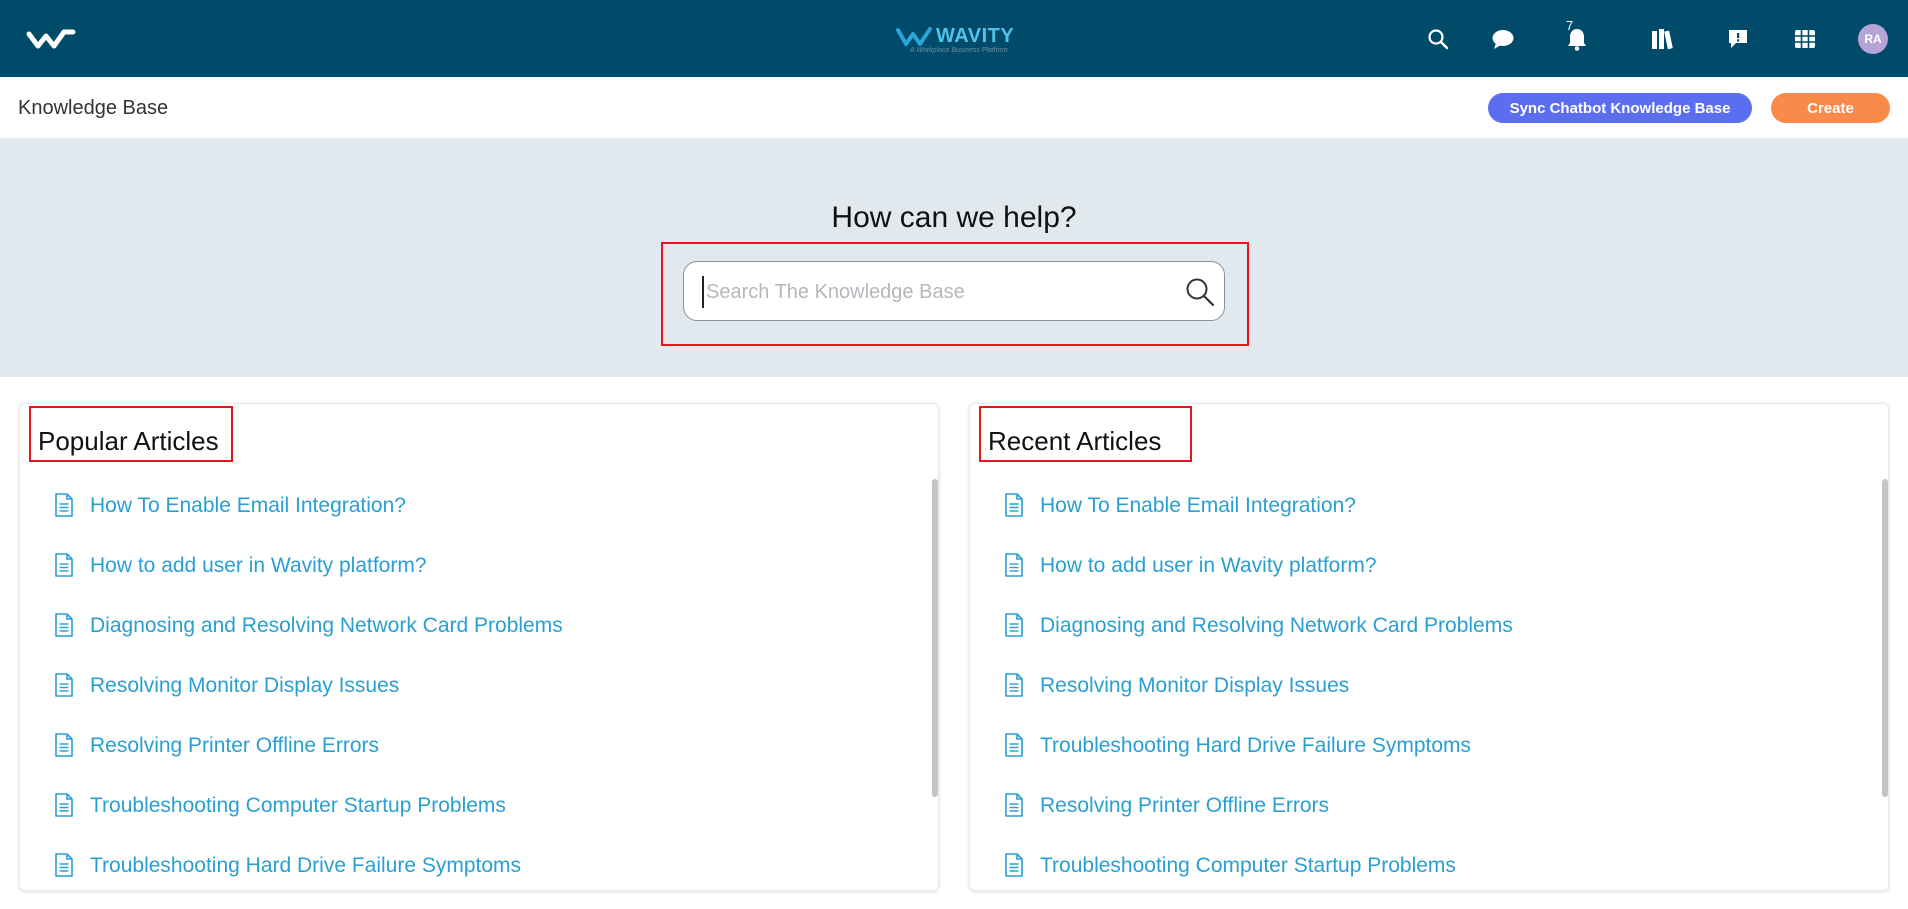 Image resolution: width=1908 pixels, height=909 pixels. Describe the element at coordinates (1873, 39) in the screenshot. I see `user-avatar: RA` at that location.